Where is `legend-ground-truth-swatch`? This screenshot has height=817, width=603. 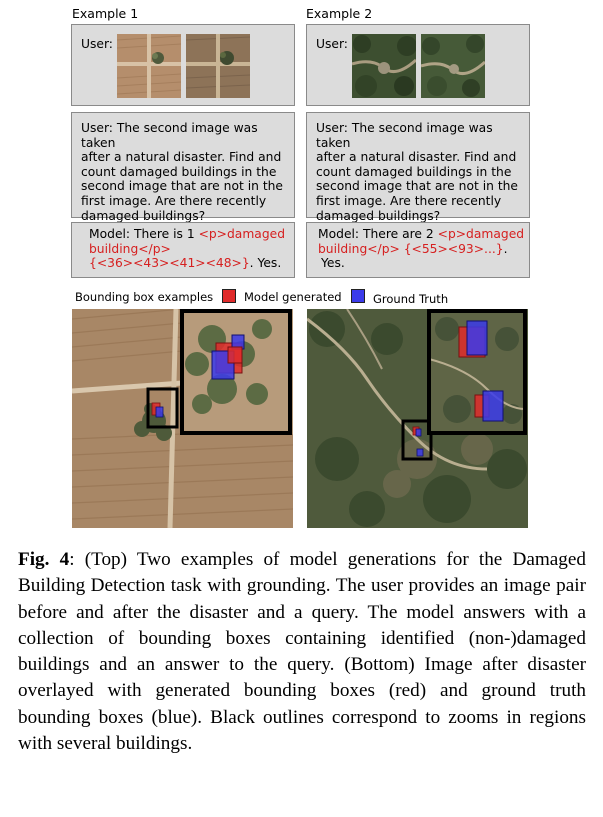
legend-ground-truth-swatch is located at coordinates (358, 296).